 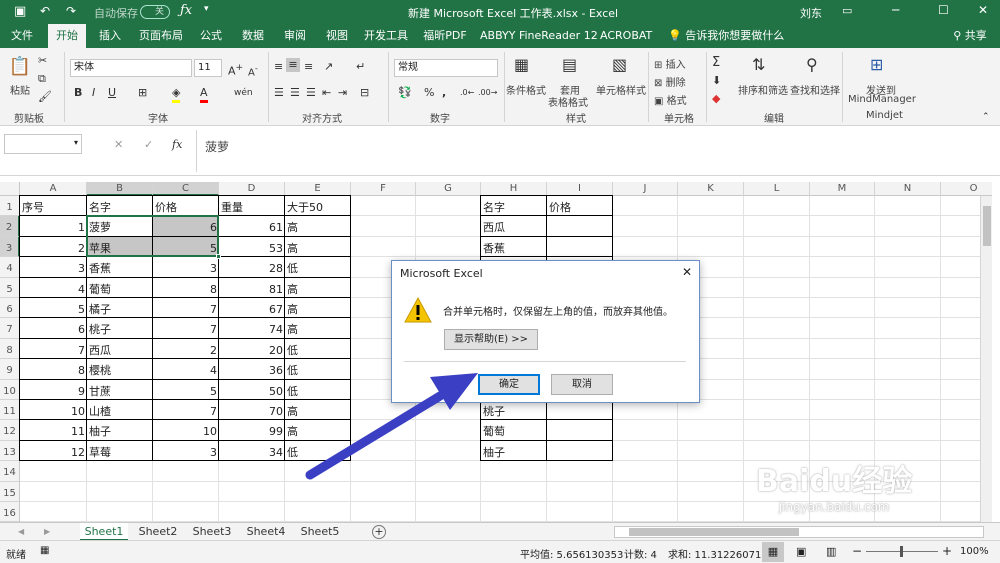 I want to click on arrow-shaft, so click(x=375, y=435).